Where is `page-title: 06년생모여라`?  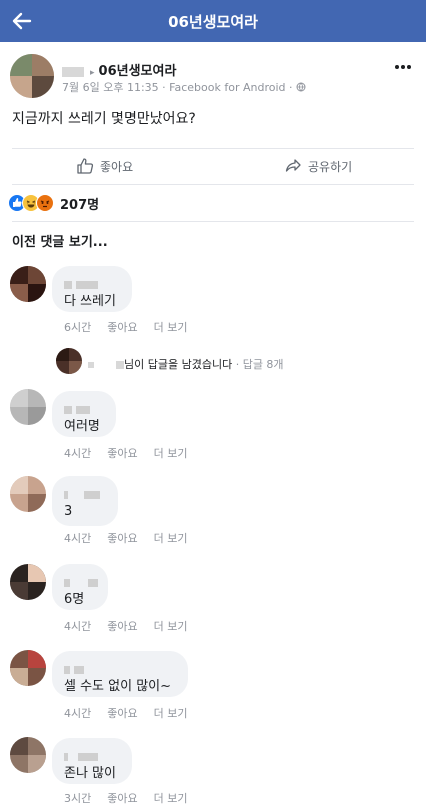
page-title: 06년생모여라 is located at coordinates (213, 22).